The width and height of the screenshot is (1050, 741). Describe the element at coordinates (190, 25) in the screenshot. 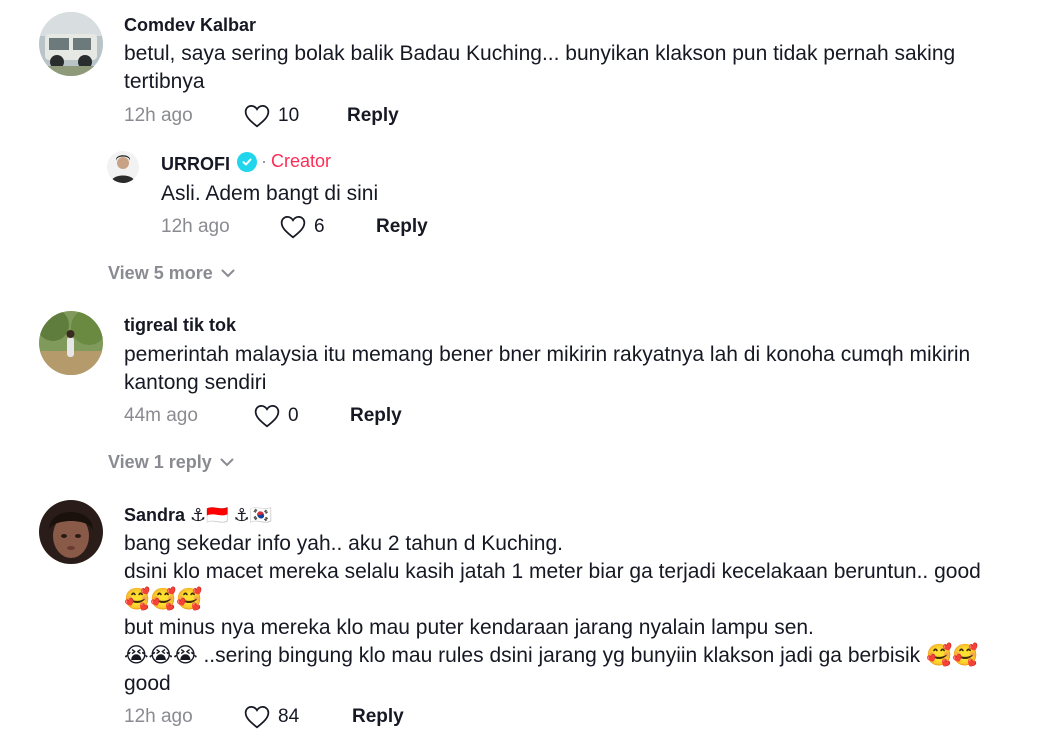

I see `comment-username: Comdev Kalbar` at that location.